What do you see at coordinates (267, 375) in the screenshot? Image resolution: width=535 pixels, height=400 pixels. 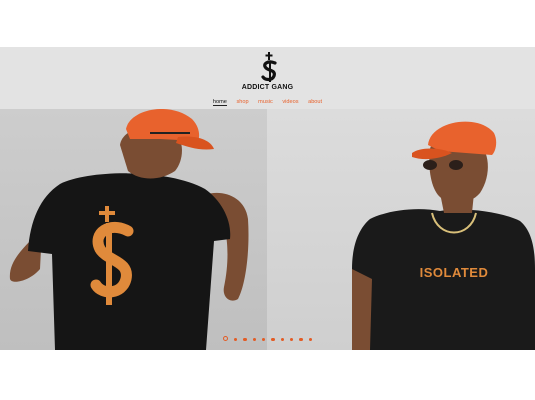 I see `bottom-margin` at bounding box center [267, 375].